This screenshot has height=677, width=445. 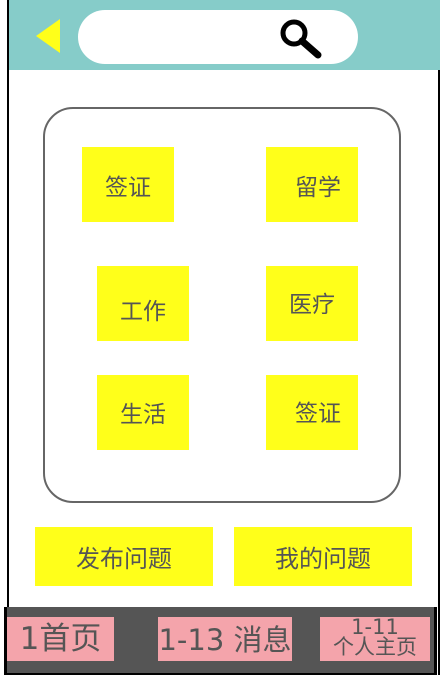 What do you see at coordinates (60, 639) in the screenshot?
I see `tab-home: 1首页` at bounding box center [60, 639].